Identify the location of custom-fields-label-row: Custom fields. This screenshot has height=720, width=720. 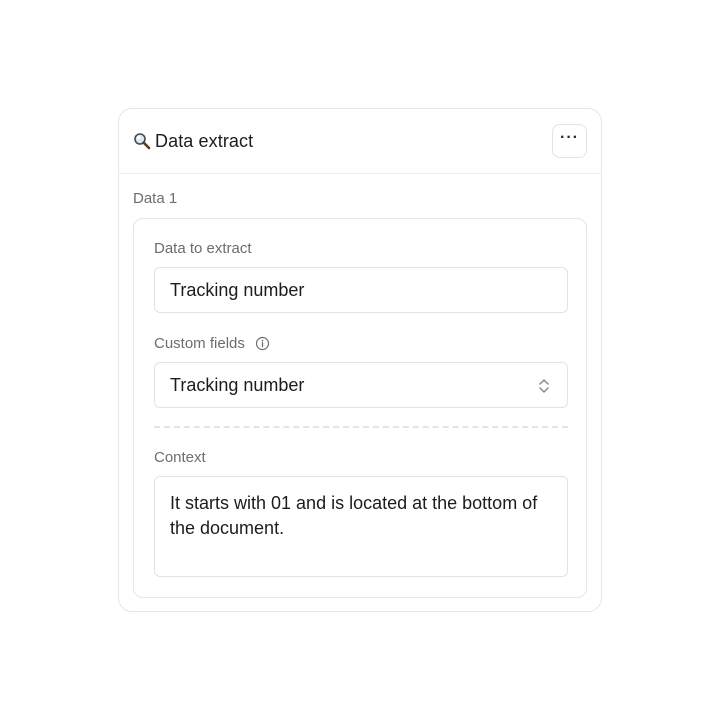
(212, 343).